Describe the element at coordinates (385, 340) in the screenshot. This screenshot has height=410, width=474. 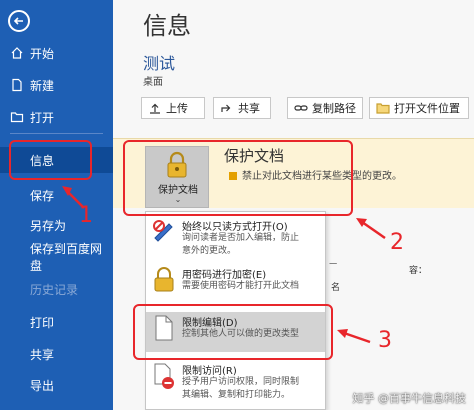
I see `annotation-number-3: 3` at that location.